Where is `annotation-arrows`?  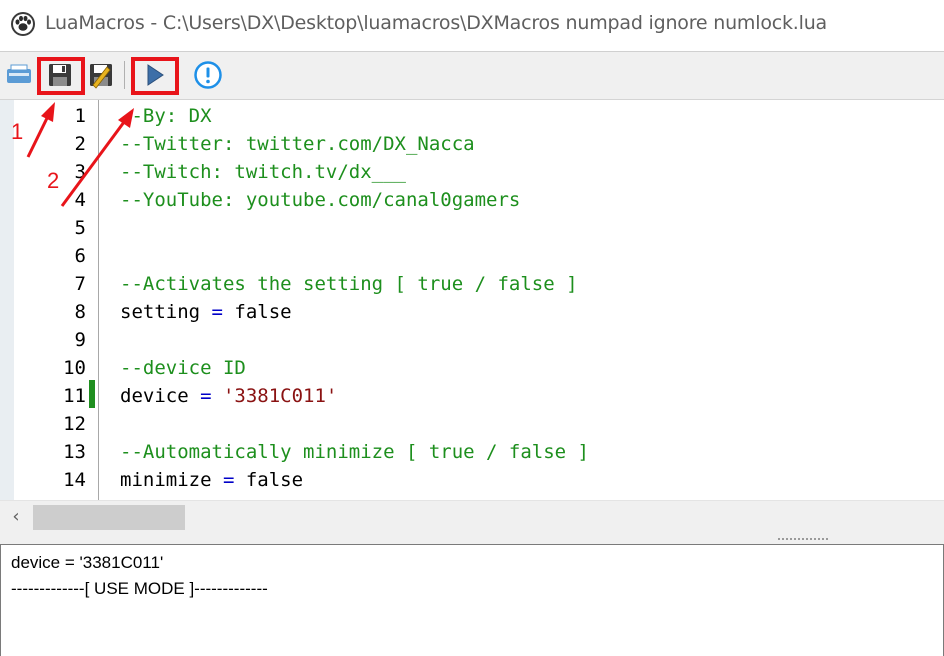 annotation-arrows is located at coordinates (80, 154).